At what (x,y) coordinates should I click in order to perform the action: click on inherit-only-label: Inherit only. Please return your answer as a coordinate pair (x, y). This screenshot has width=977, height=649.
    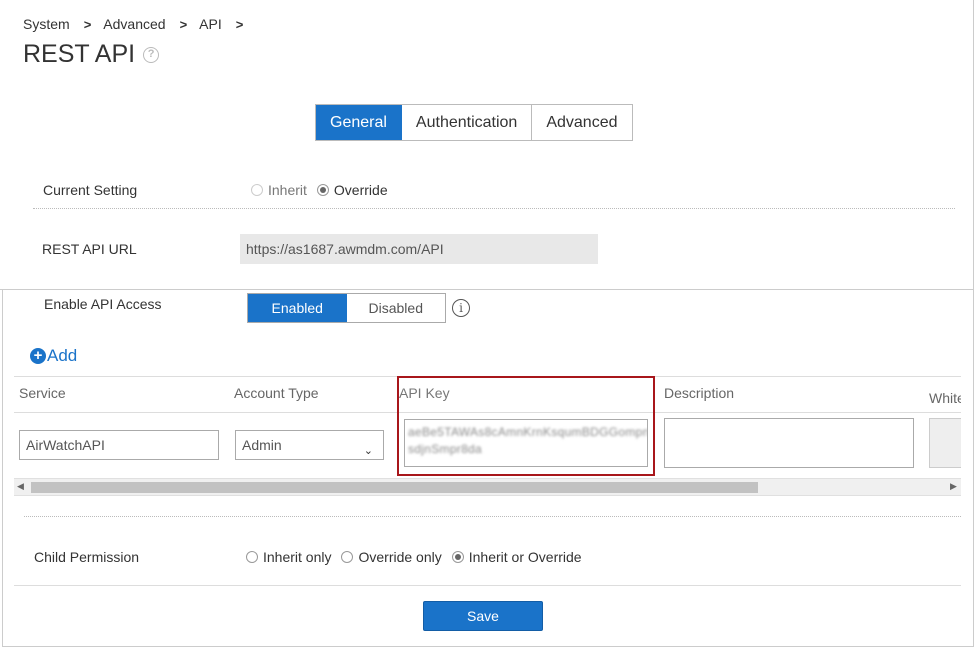
    Looking at the image, I should click on (297, 557).